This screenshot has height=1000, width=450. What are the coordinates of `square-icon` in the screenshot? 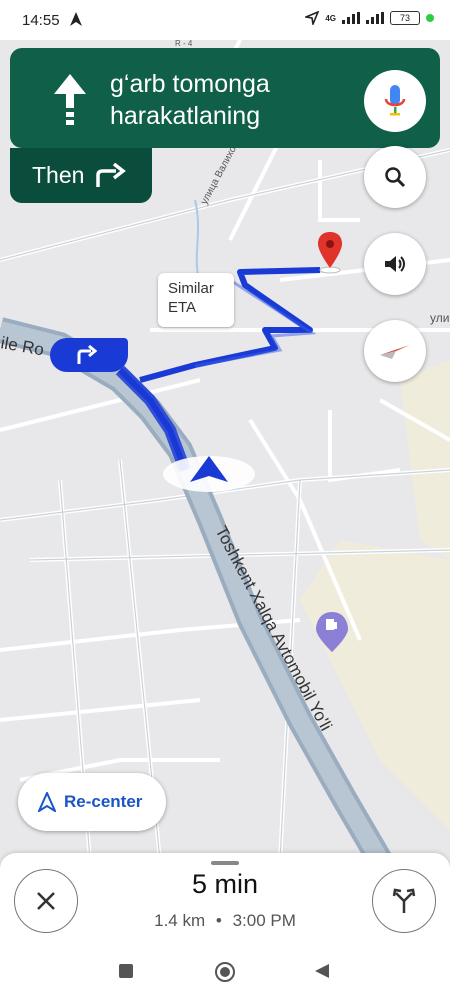 It's located at (126, 971).